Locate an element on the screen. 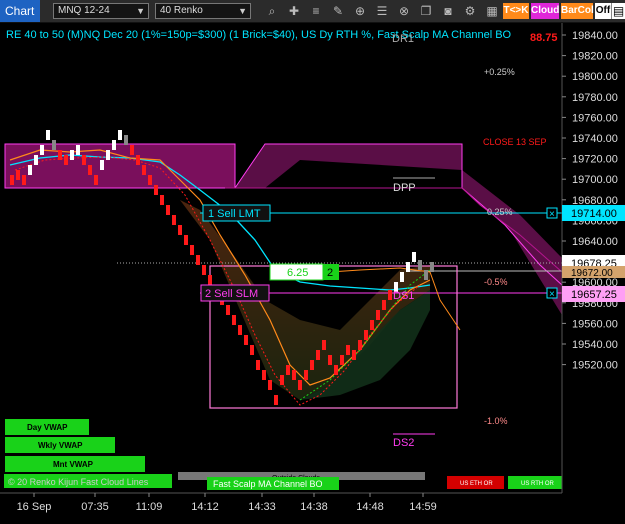  us-rth-or-label: US RTH OR is located at coordinates (538, 484).